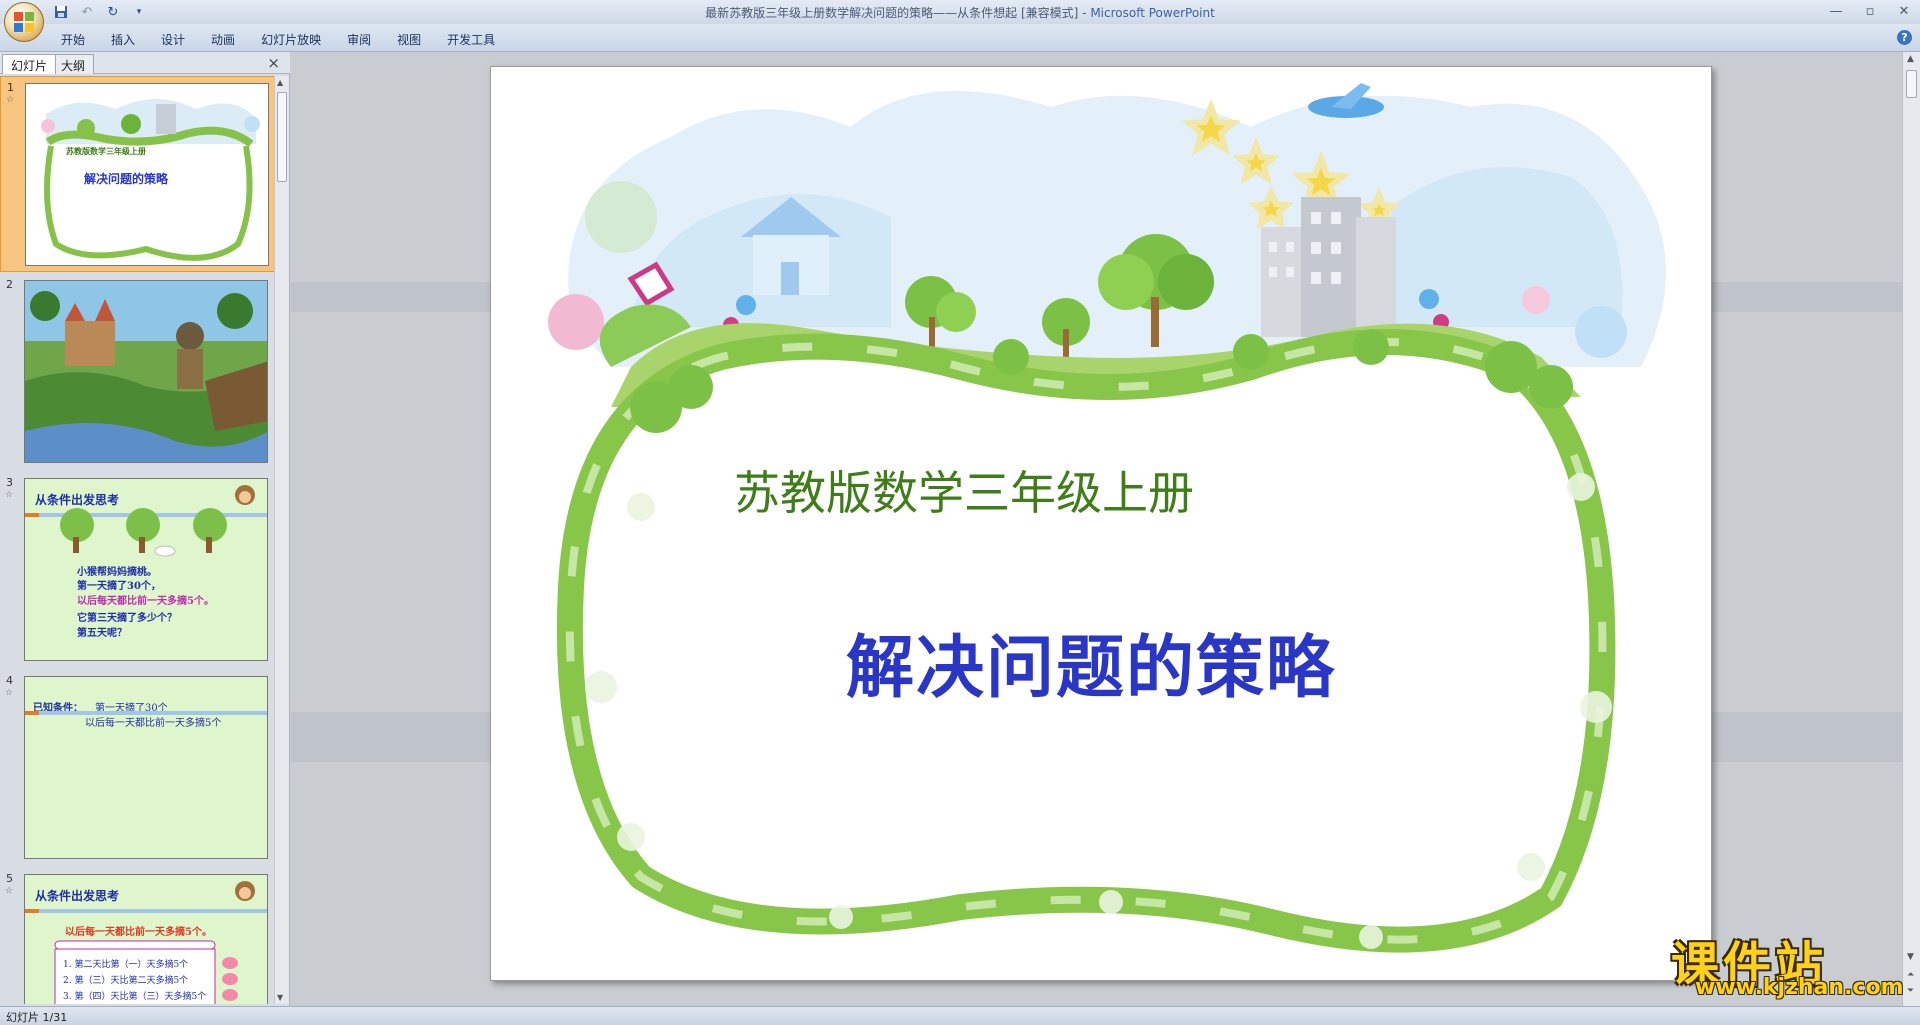 The width and height of the screenshot is (1920, 1025). I want to click on tab-animation: 动画, so click(223, 39).